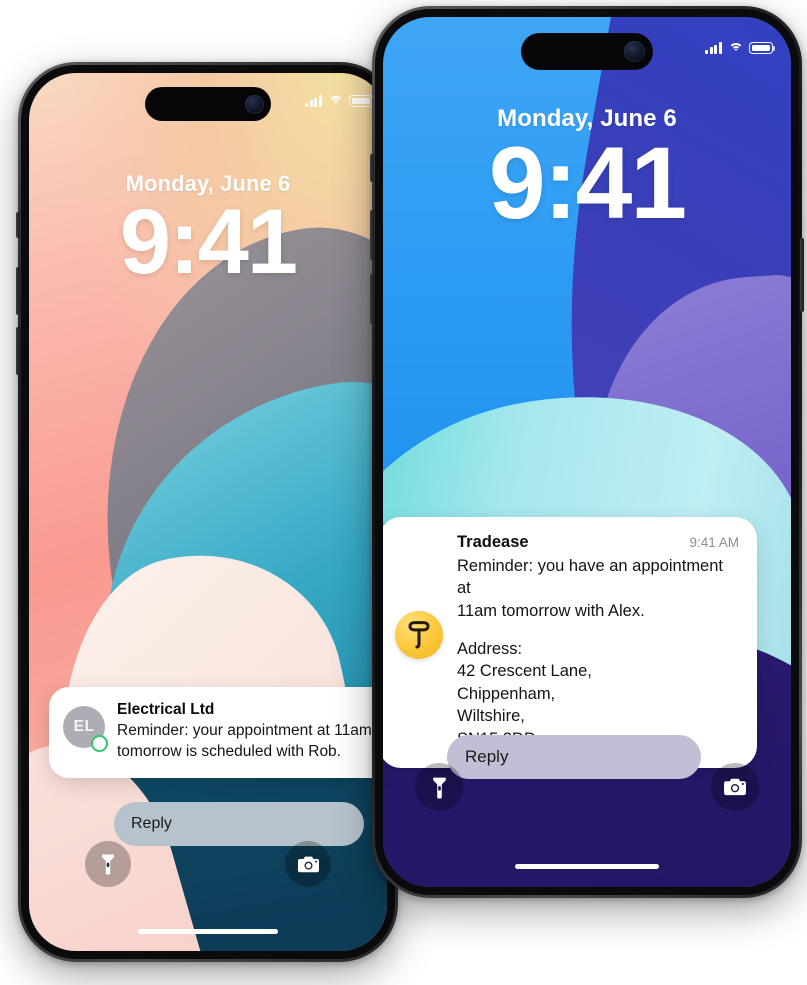 Image resolution: width=807 pixels, height=985 pixels. Describe the element at coordinates (598, 630) in the screenshot. I see `notification-message-spacer` at that location.